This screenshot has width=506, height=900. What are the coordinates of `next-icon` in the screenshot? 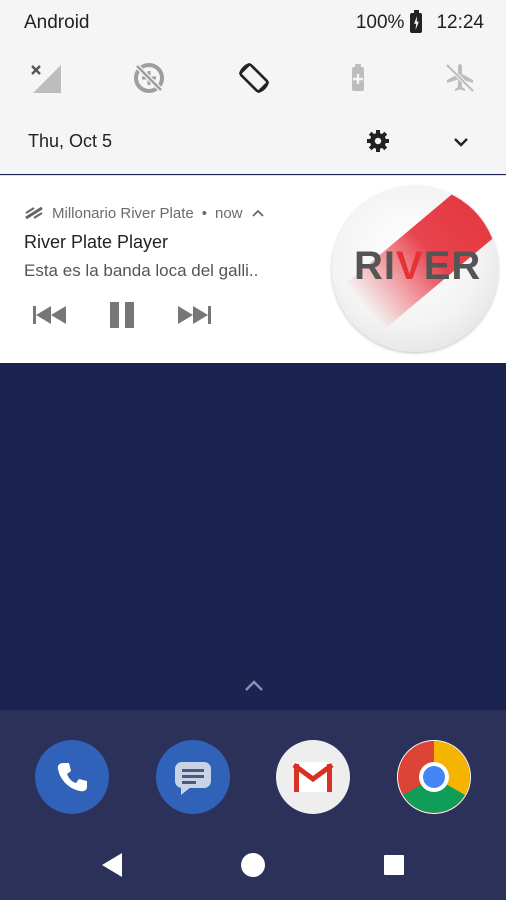 It's located at (194, 315).